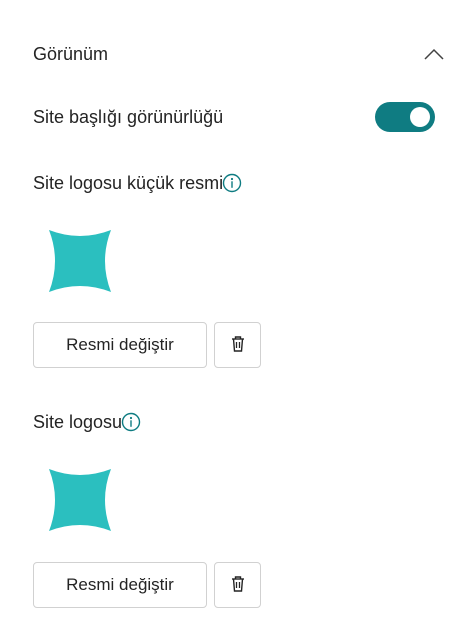  I want to click on chevron-up-icon, so click(434, 54).